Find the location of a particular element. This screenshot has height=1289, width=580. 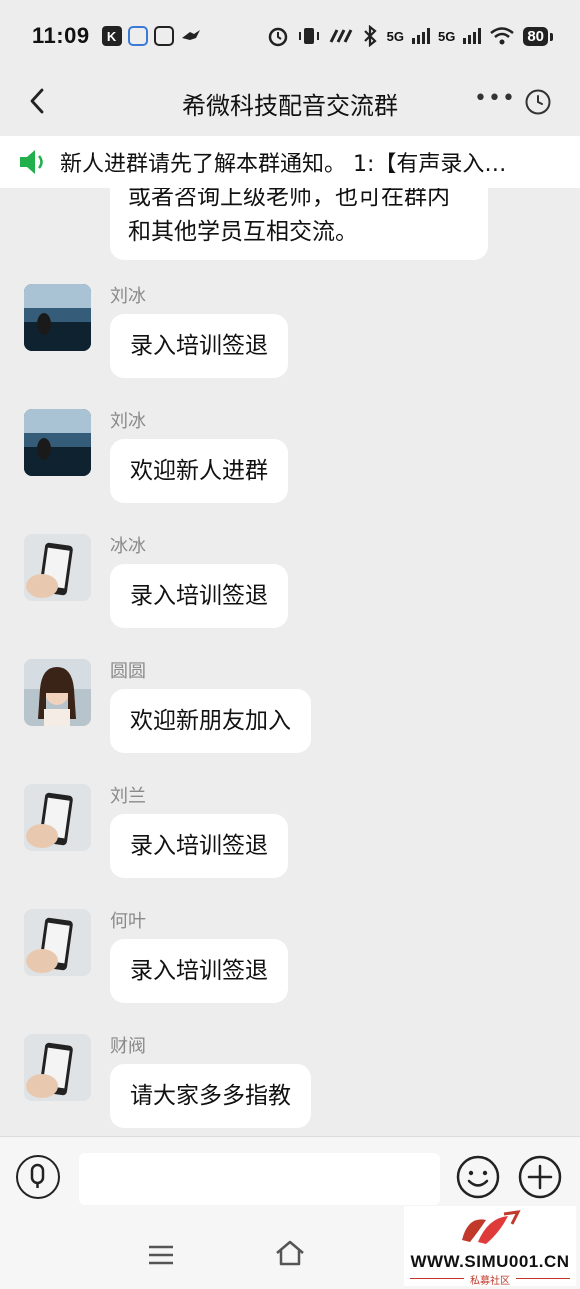

smiley-icon is located at coordinates (478, 1177).